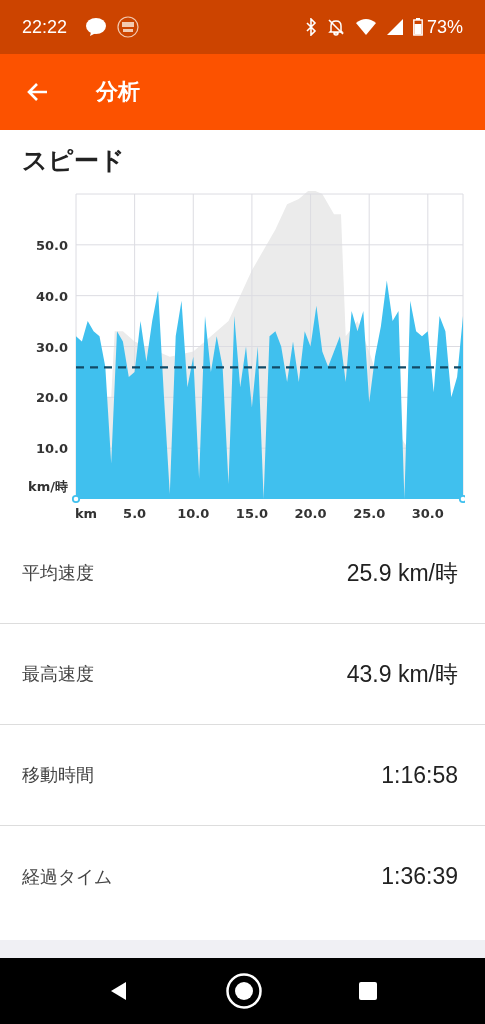 This screenshot has width=485, height=1024. I want to click on battery-percent-text: 73%, so click(444, 27).